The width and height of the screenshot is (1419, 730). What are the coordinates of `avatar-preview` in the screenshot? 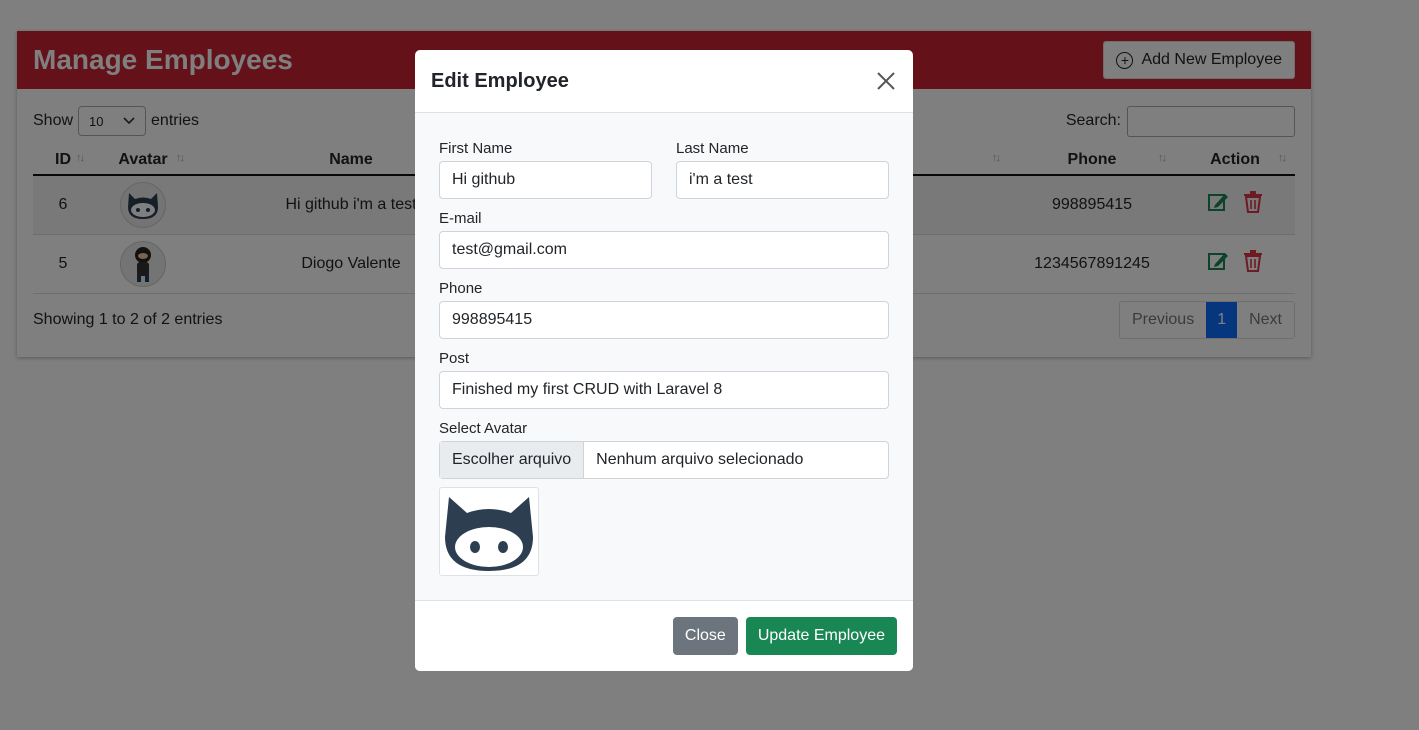 It's located at (489, 531).